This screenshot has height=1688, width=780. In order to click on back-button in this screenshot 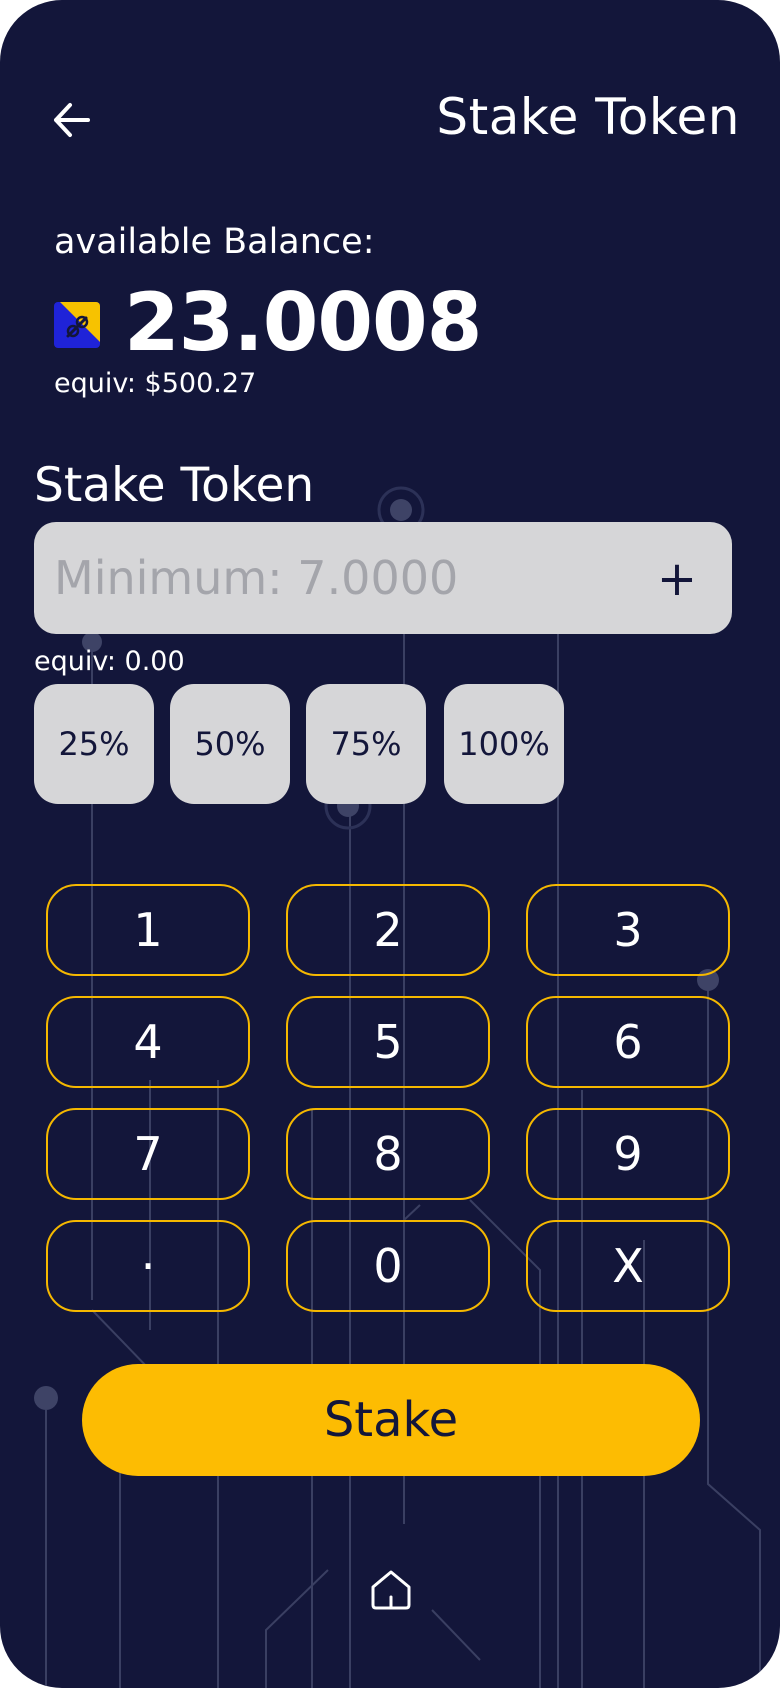, I will do `click(72, 120)`.